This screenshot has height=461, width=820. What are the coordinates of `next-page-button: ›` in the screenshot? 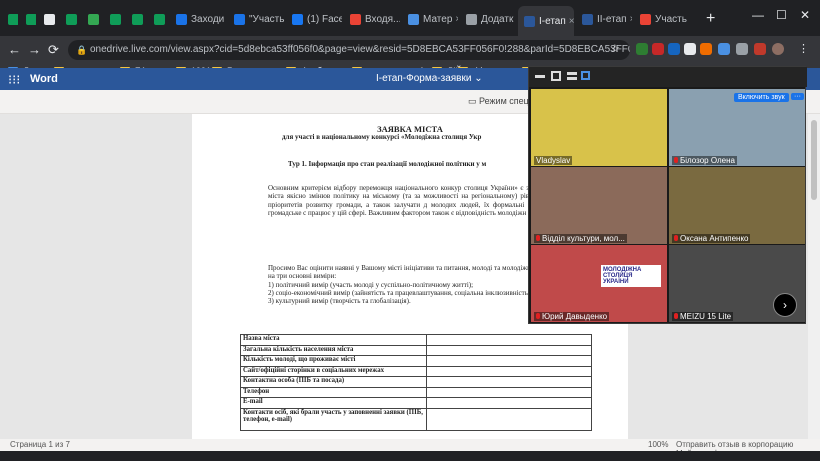 It's located at (785, 305).